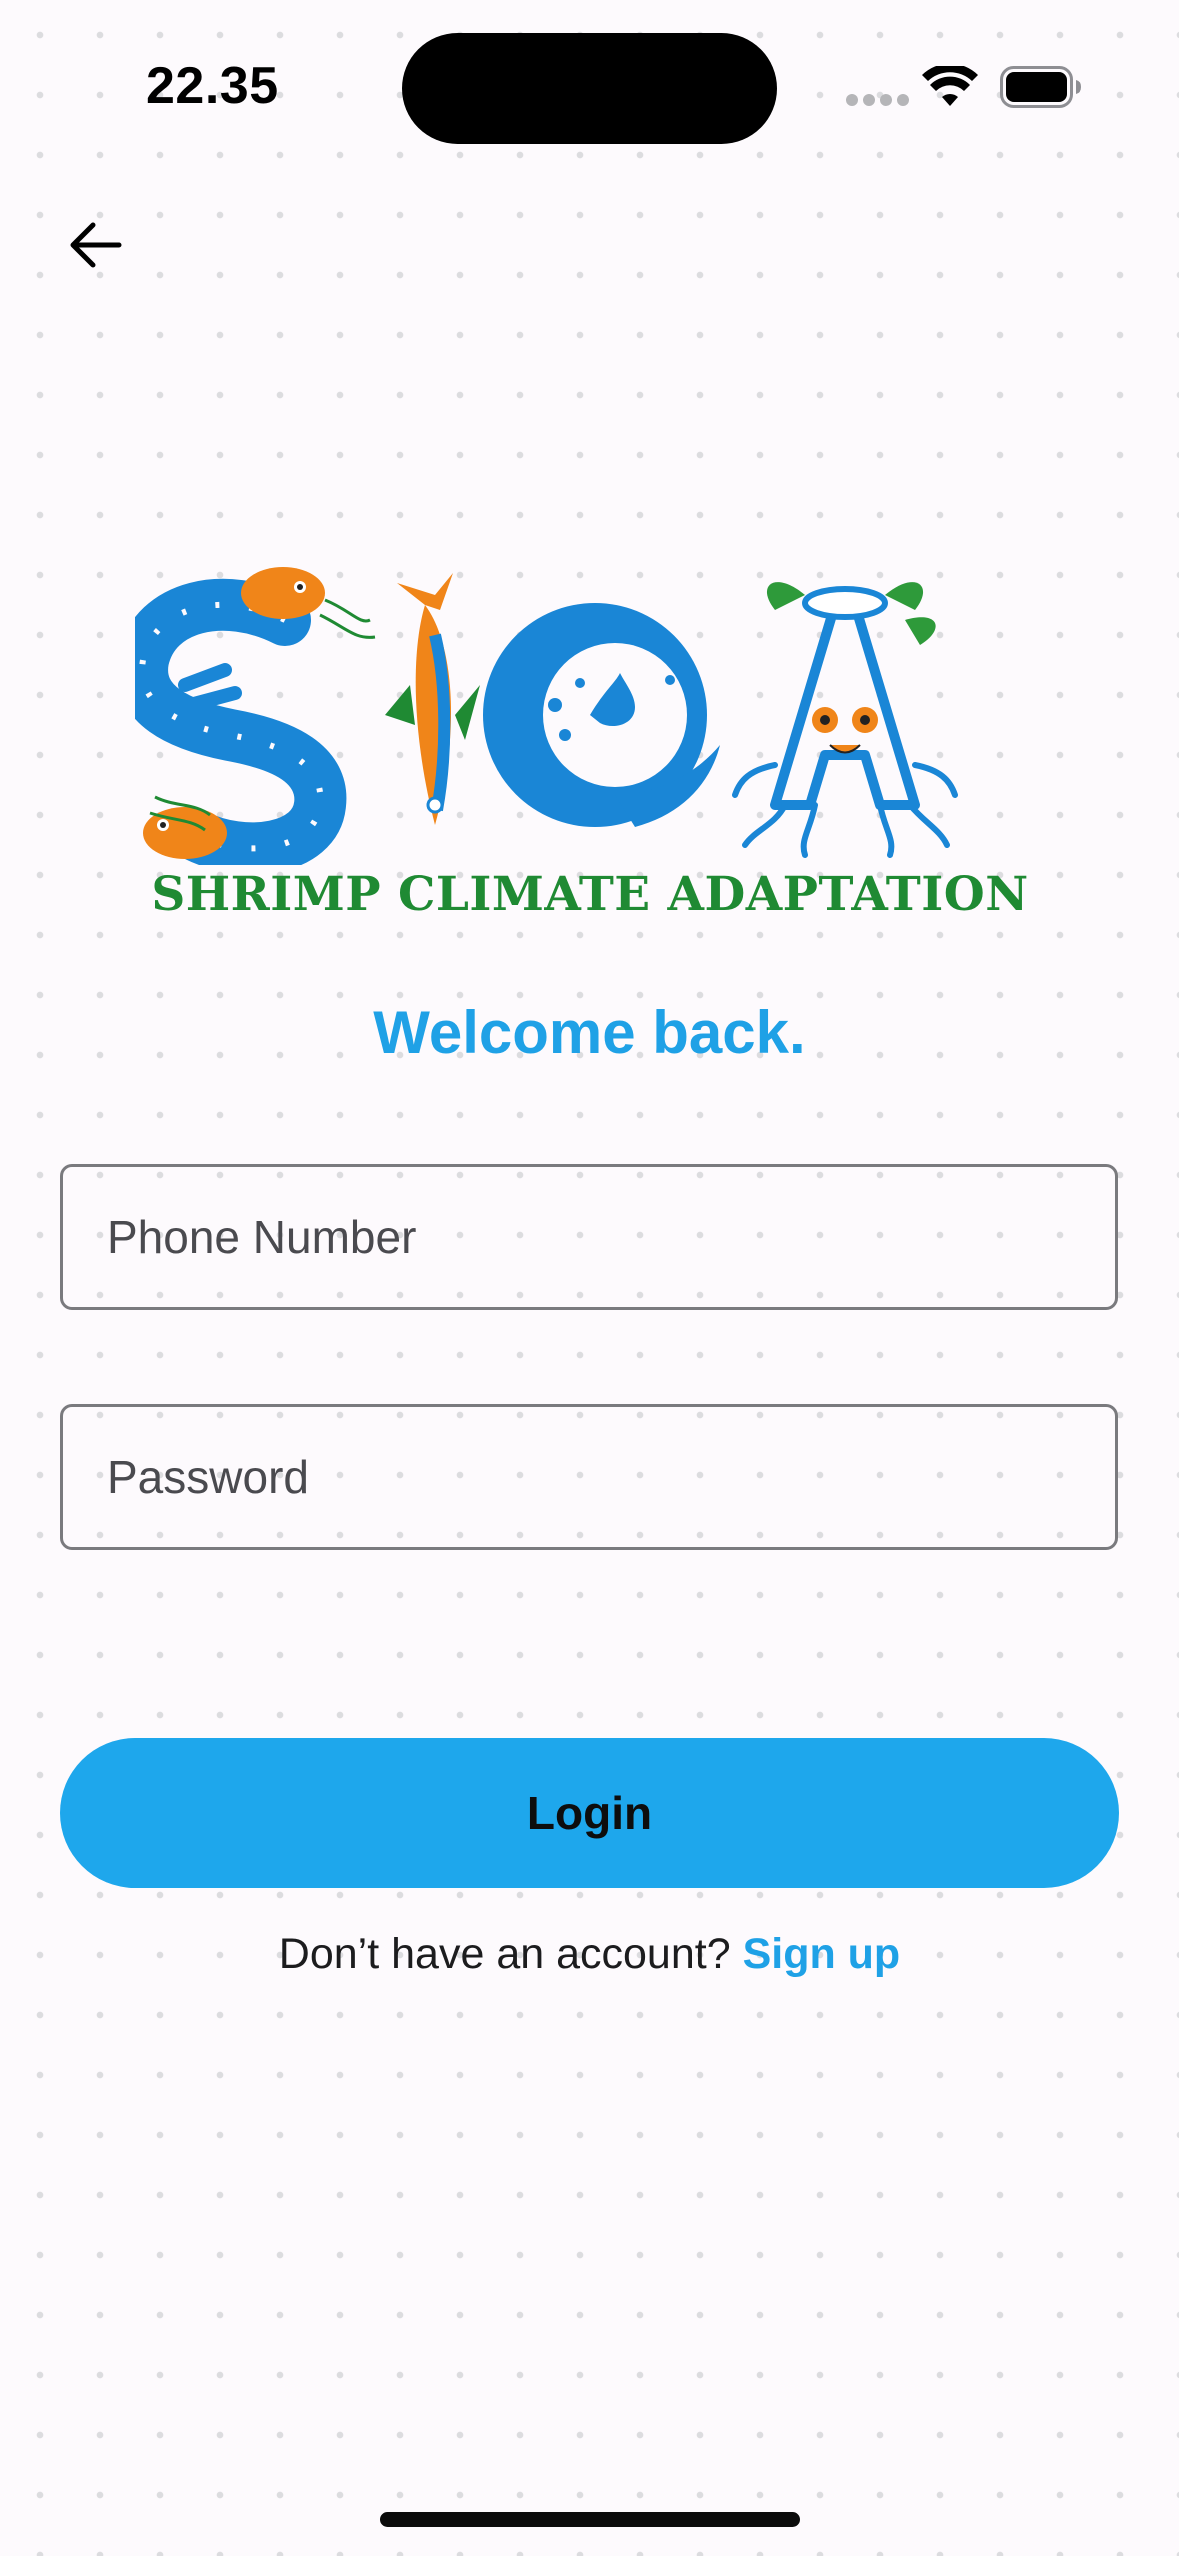 This screenshot has height=2556, width=1179. Describe the element at coordinates (589, 1477) in the screenshot. I see `password-input` at that location.